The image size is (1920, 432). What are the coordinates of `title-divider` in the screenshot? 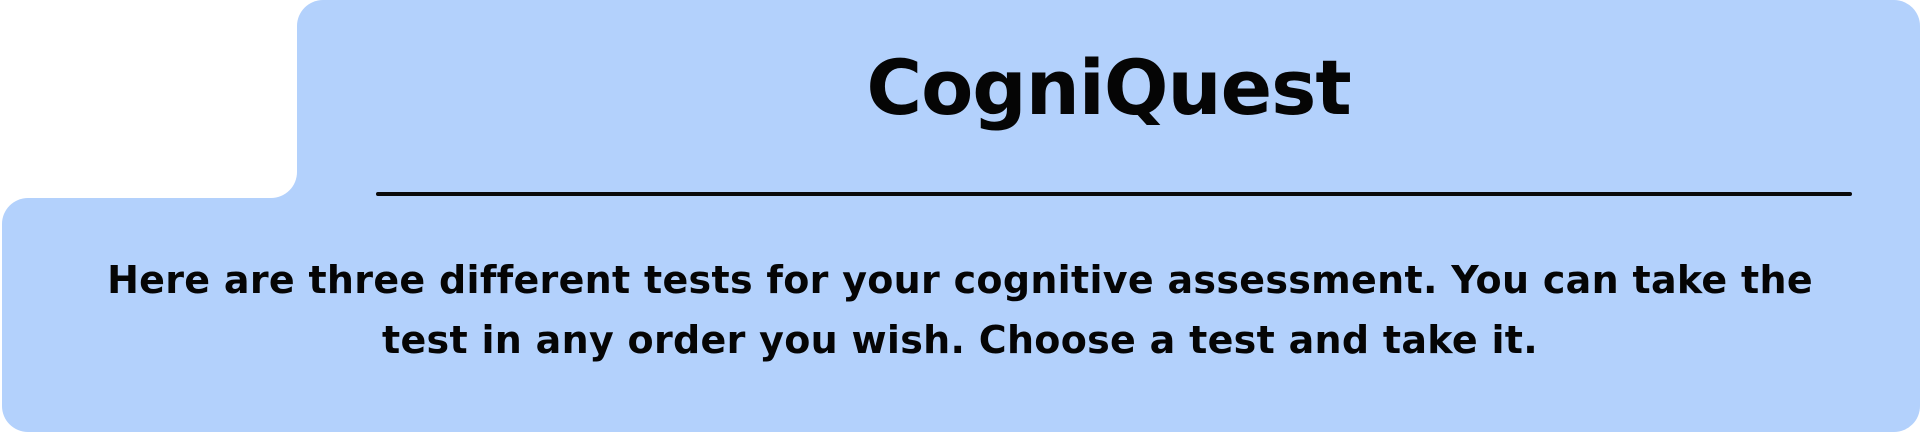 It's located at (1114, 194).